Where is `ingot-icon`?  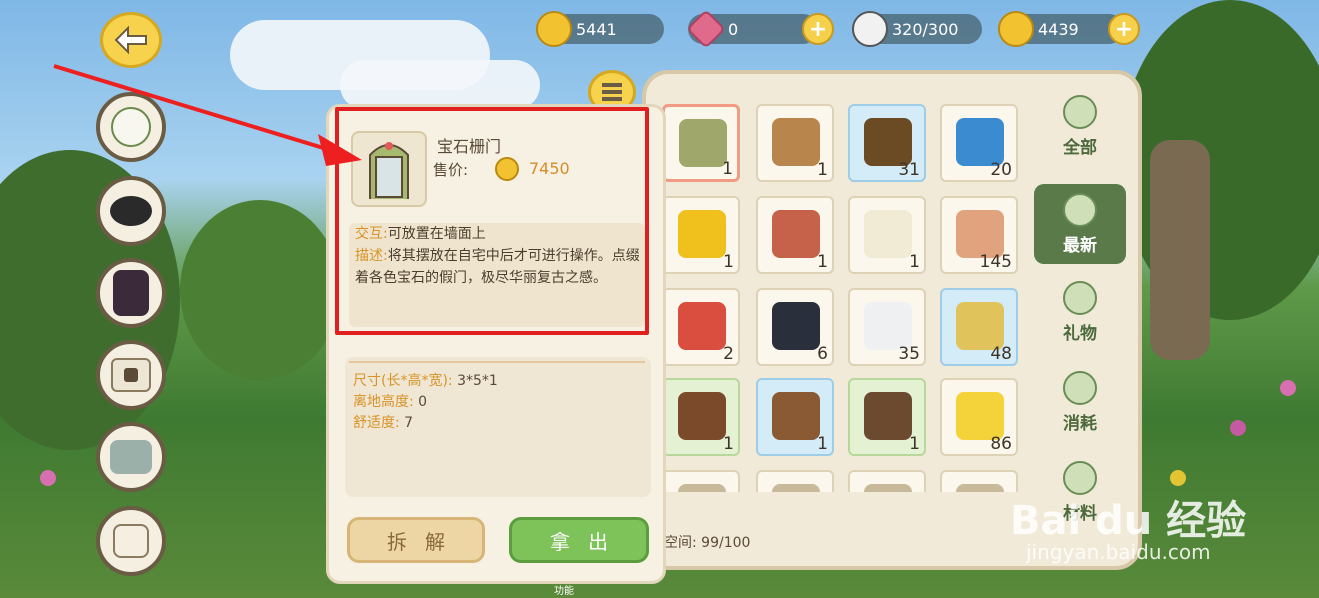
ingot-icon is located at coordinates (980, 142).